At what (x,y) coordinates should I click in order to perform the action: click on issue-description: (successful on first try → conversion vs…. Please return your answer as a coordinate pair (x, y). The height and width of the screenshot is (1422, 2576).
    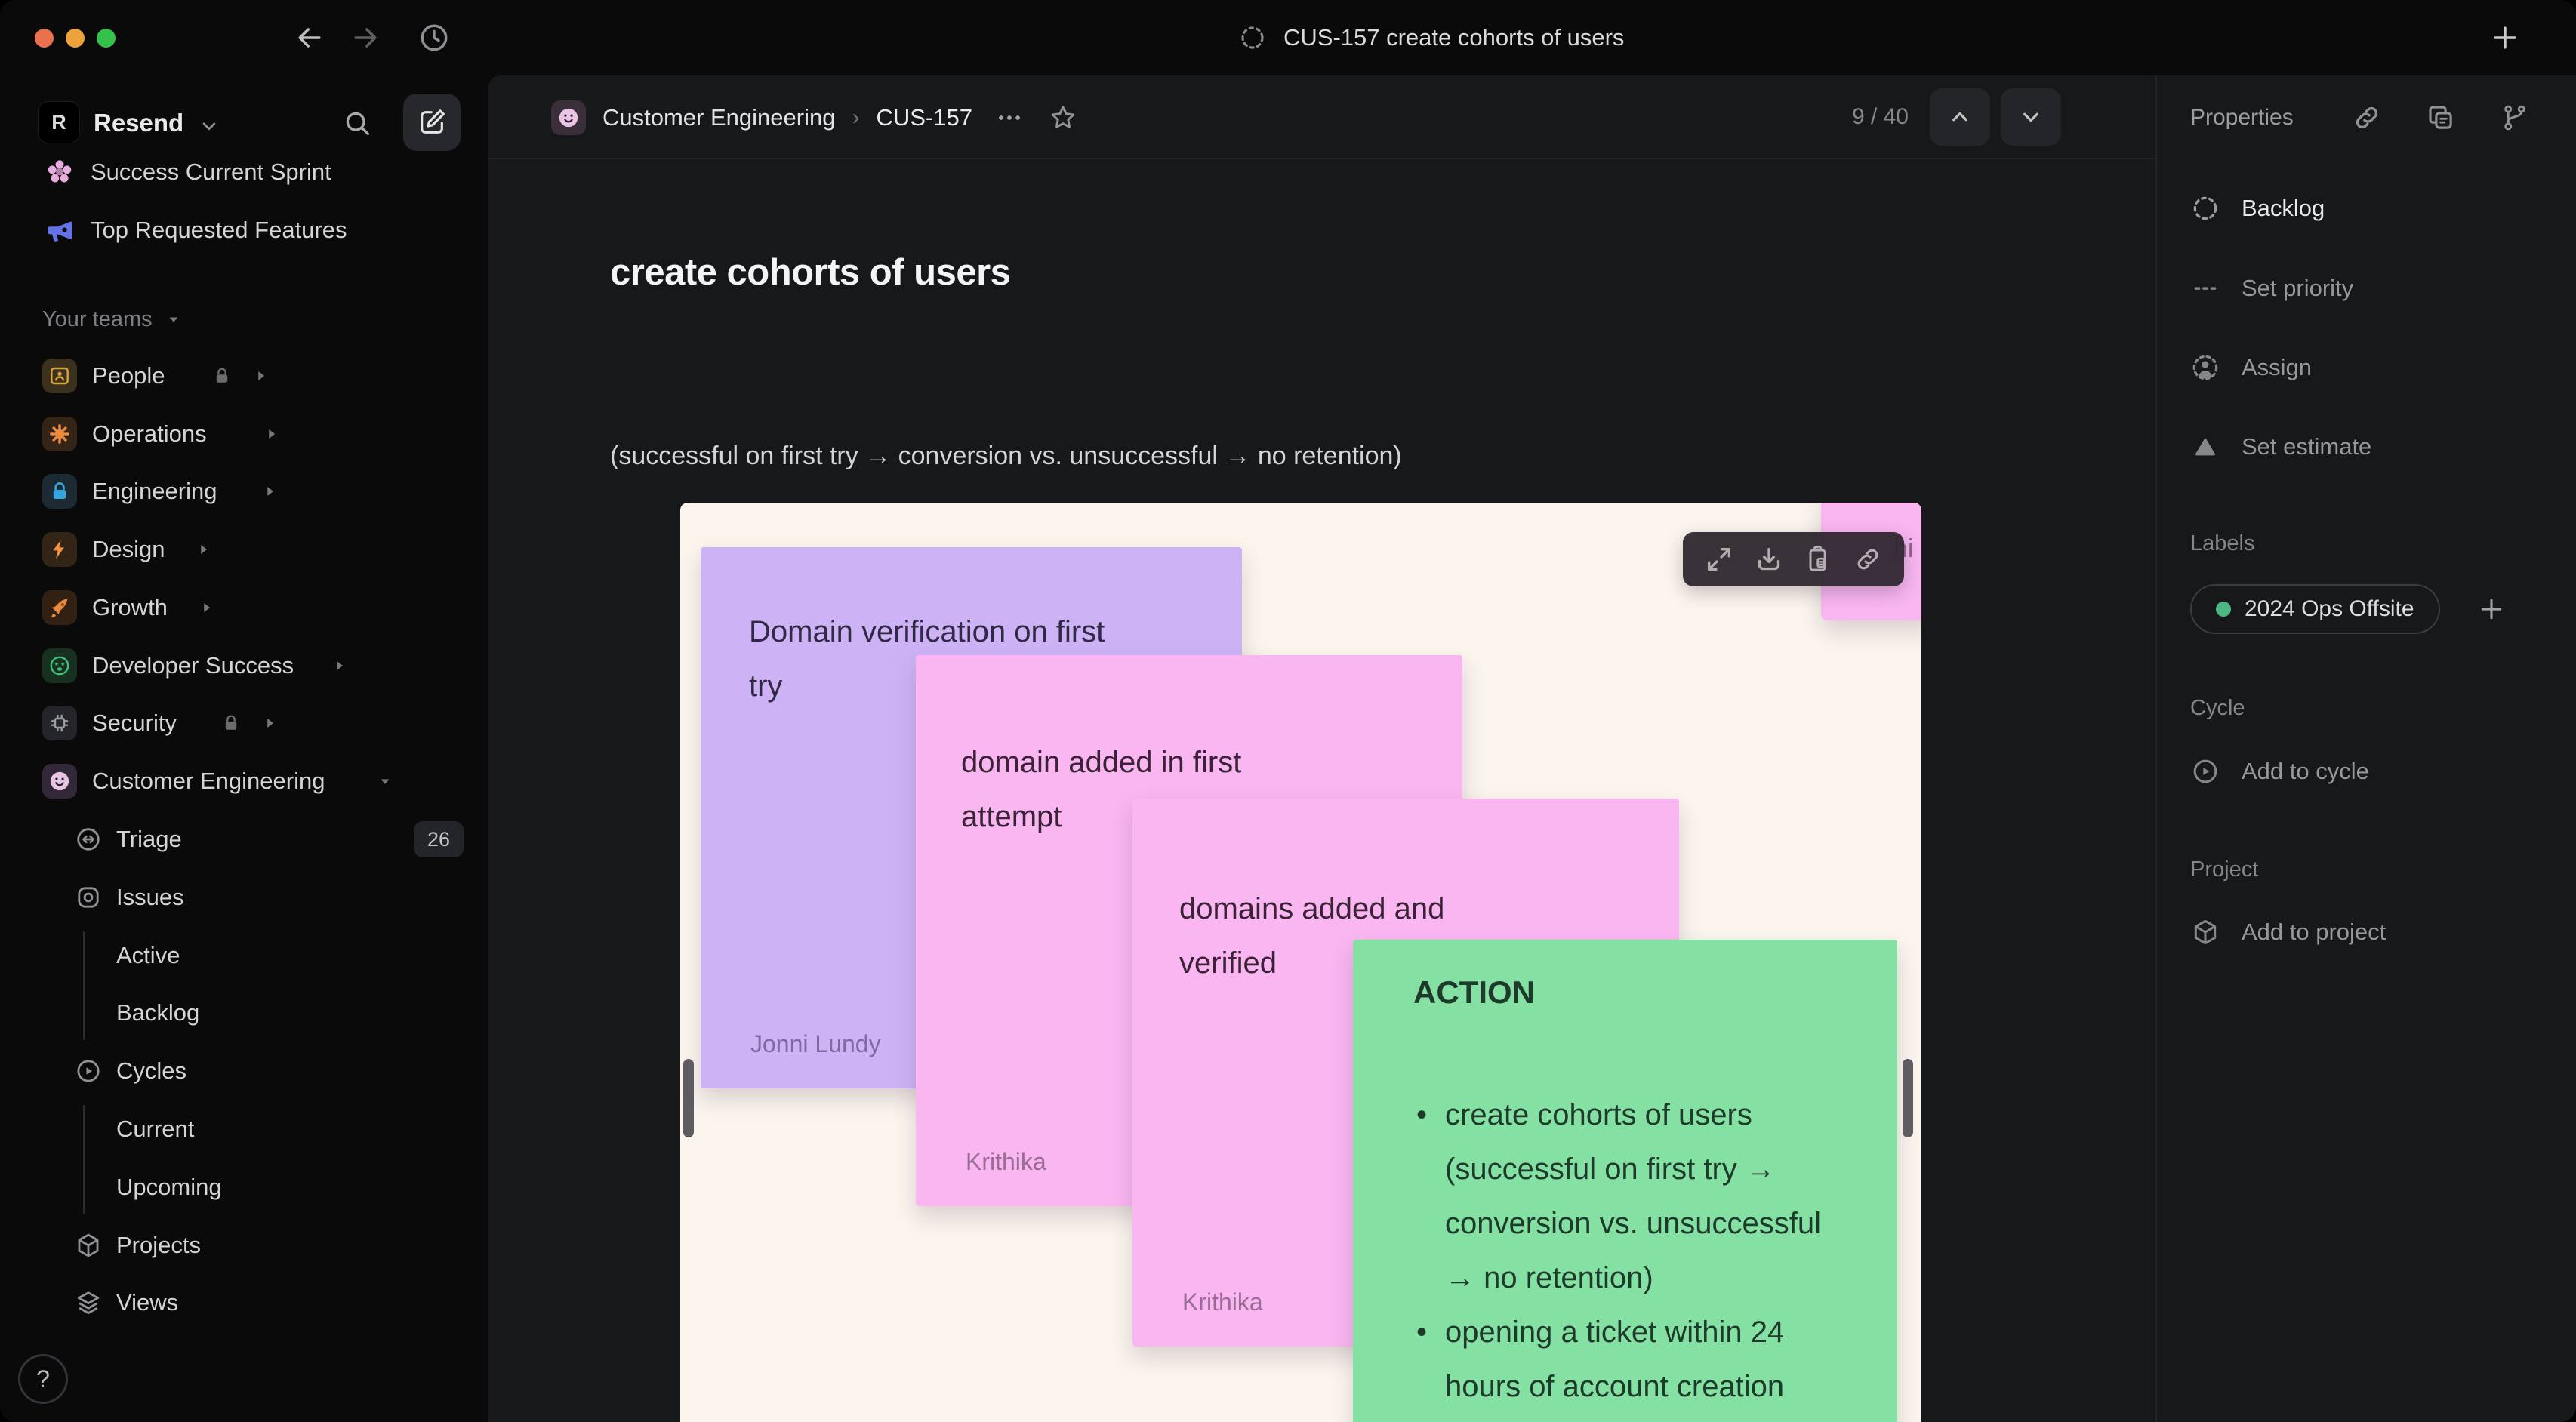
    Looking at the image, I should click on (1006, 456).